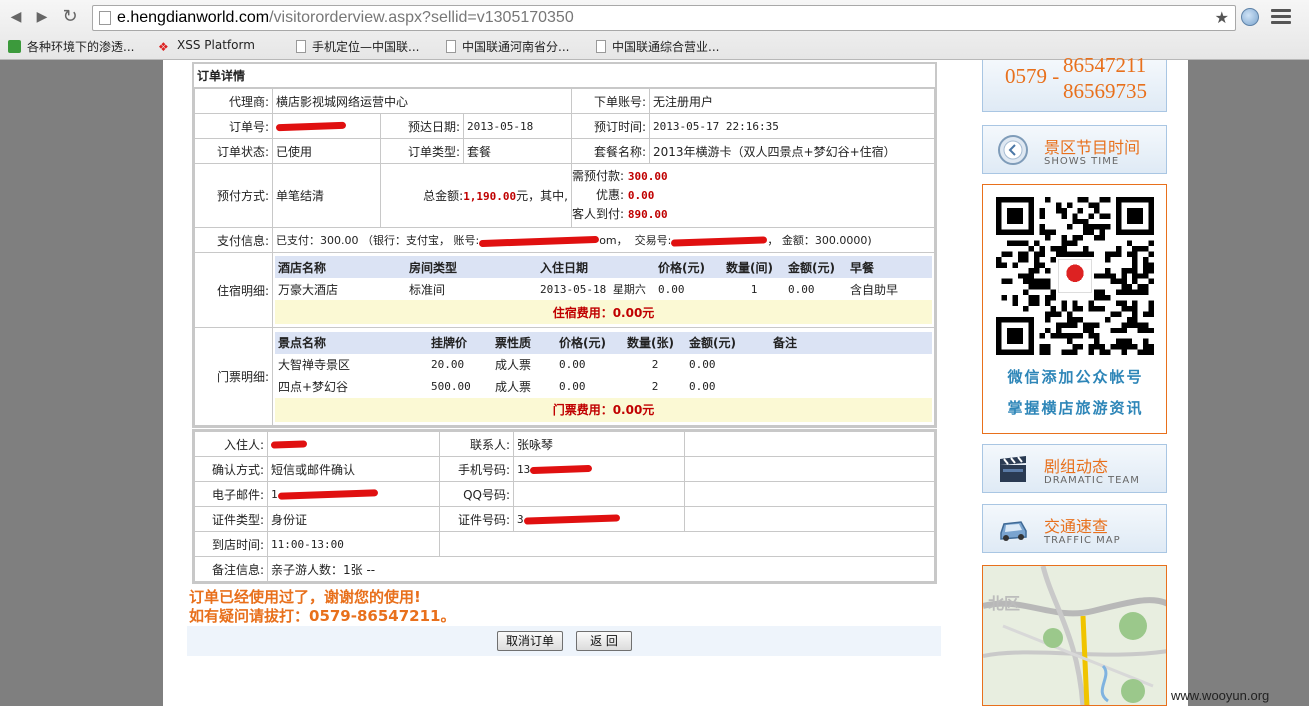 This screenshot has width=1309, height=706. I want to click on order-type-label: 订单类型:, so click(422, 151).